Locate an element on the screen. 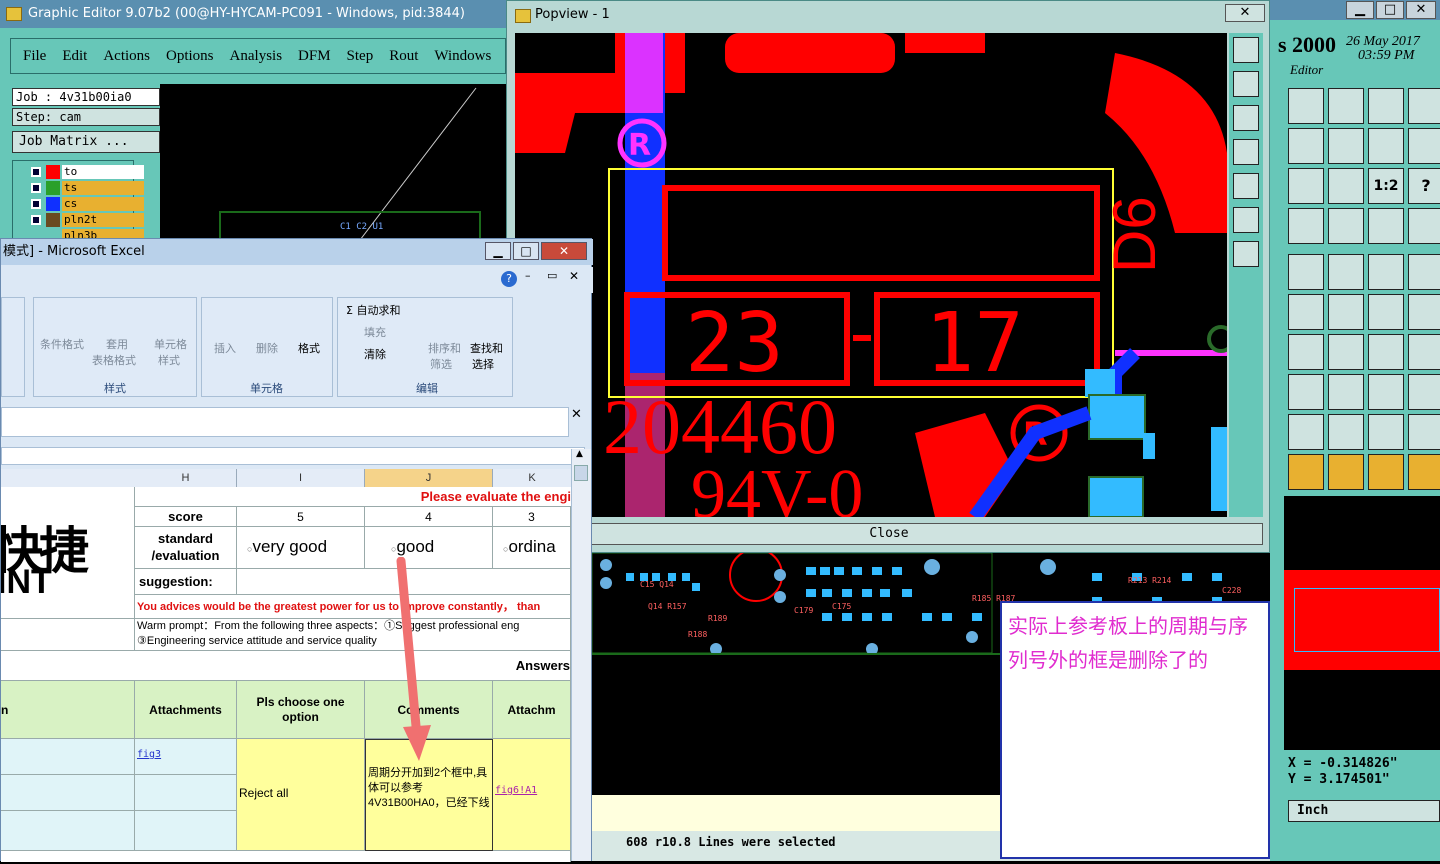 The height and width of the screenshot is (864, 1440). popview-titlebar: Popview - 1 ✕ is located at coordinates (888, 15).